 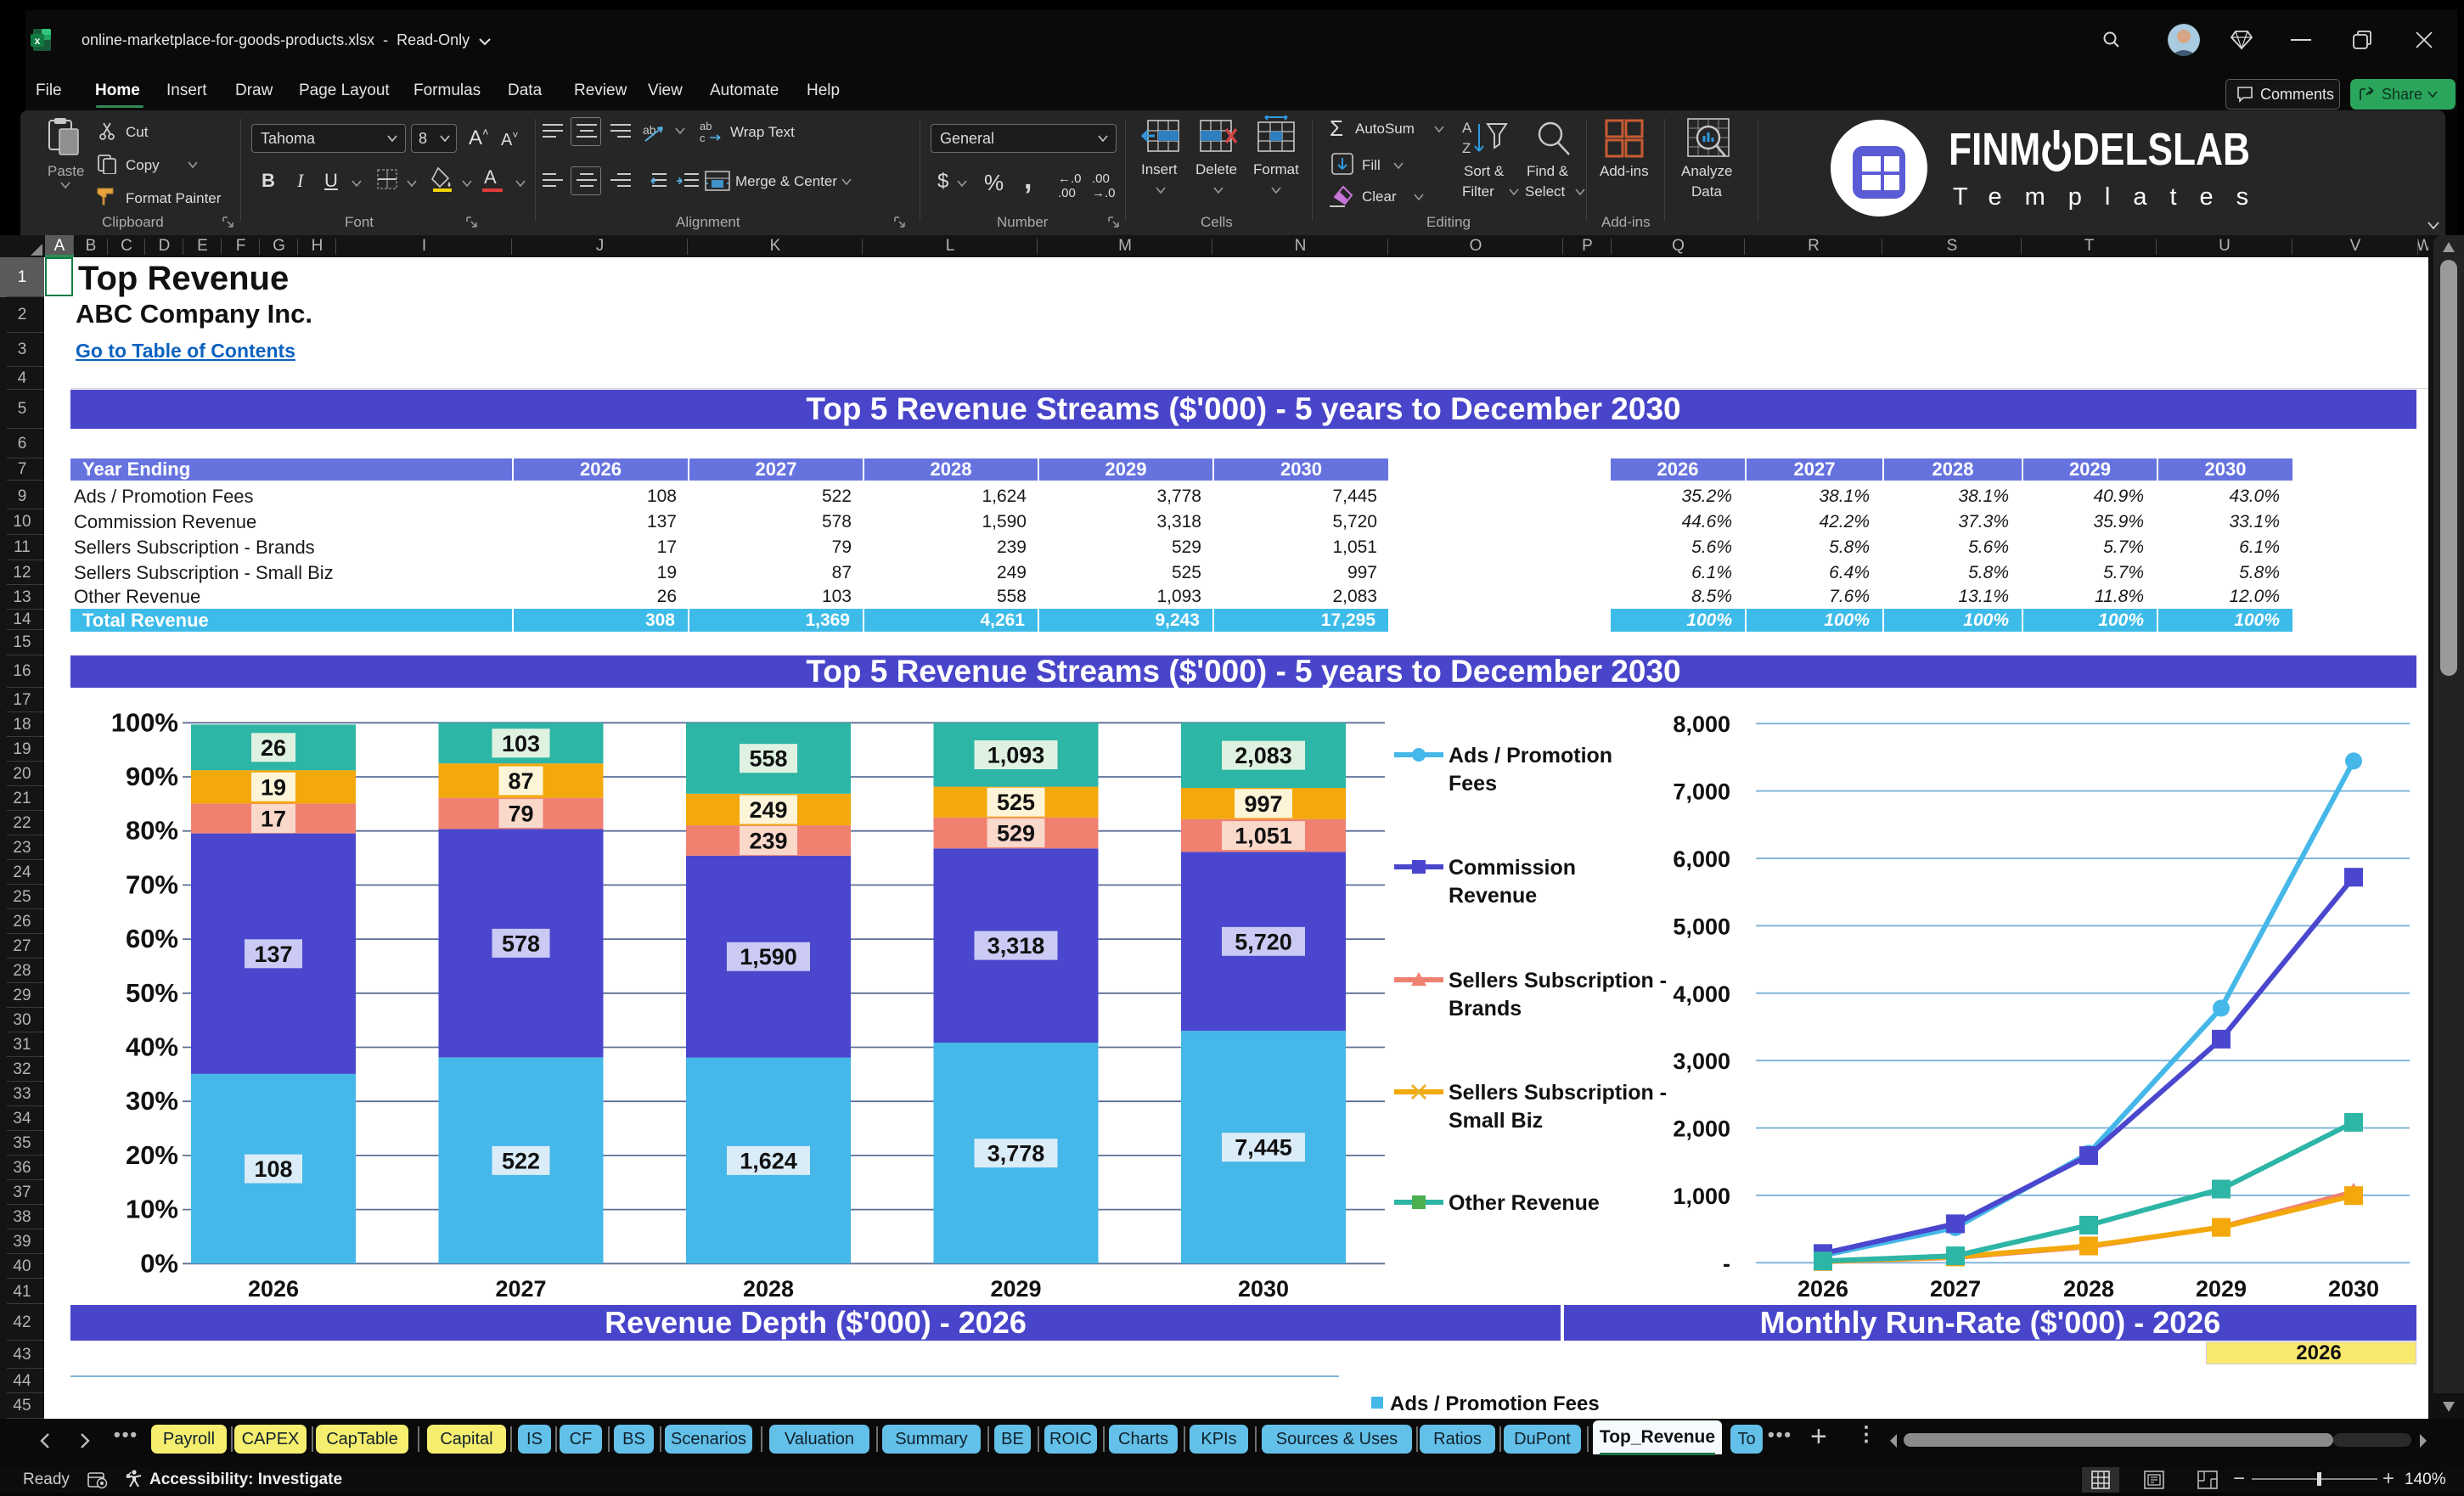 I want to click on svg-text: Ads / Promotion Fees, so click(x=1495, y=1403).